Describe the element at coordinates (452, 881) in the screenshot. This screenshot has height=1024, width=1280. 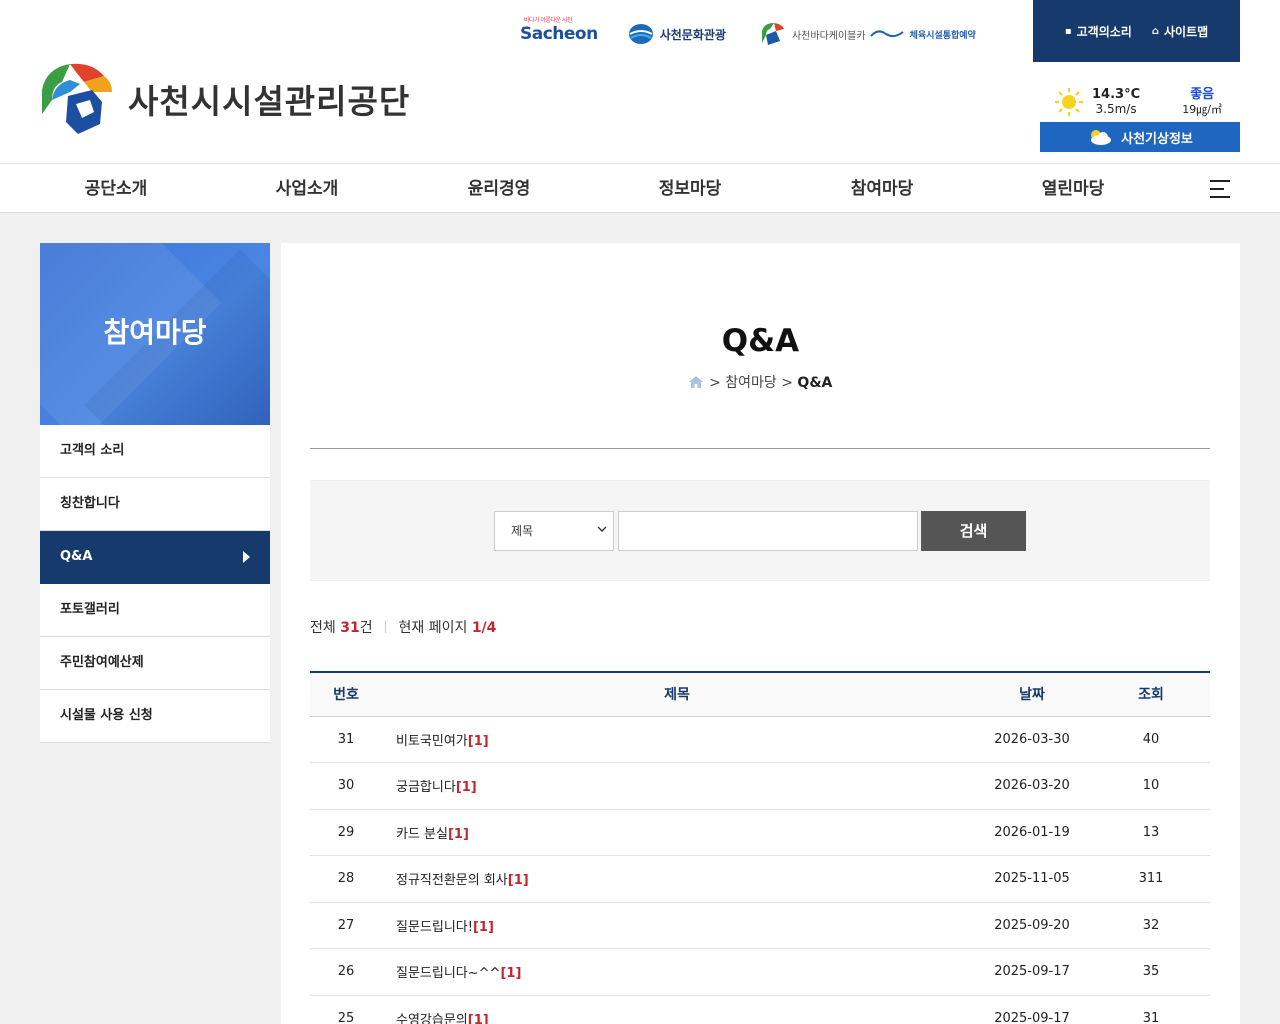
I see `row-subject: 정규직전환문의 회사` at that location.